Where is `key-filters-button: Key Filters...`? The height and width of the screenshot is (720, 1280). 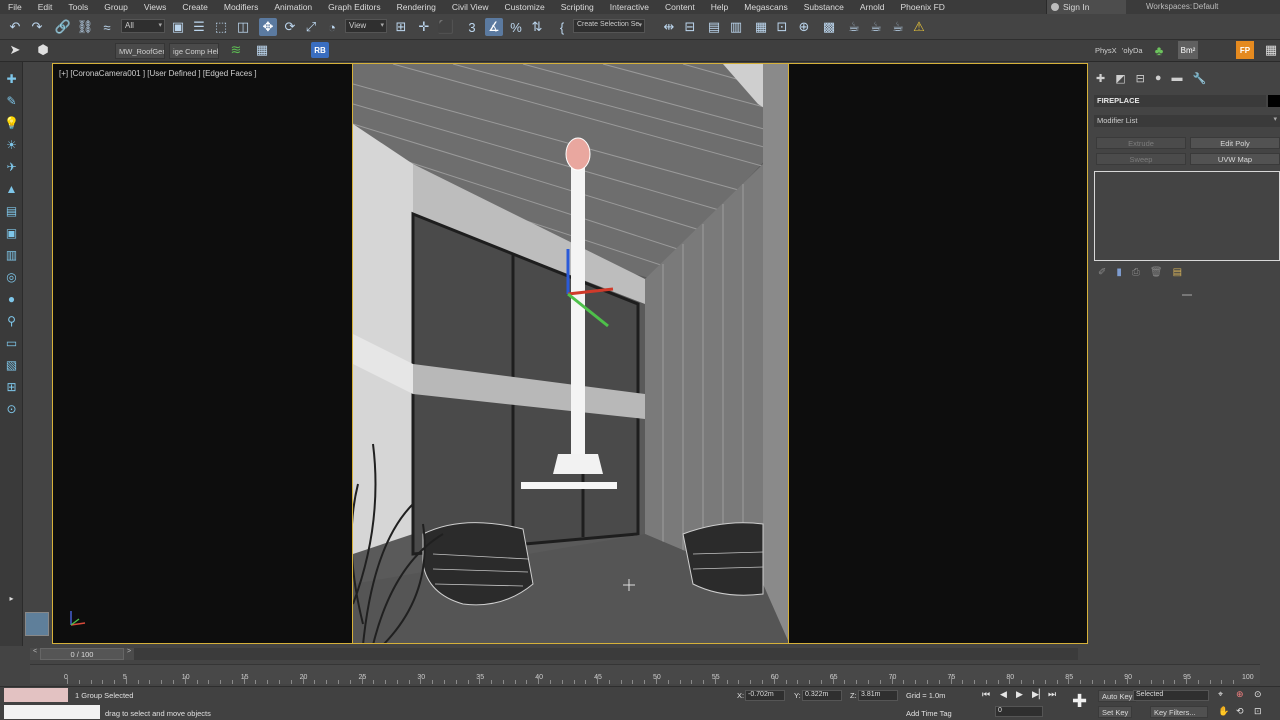 key-filters-button: Key Filters... is located at coordinates (1179, 712).